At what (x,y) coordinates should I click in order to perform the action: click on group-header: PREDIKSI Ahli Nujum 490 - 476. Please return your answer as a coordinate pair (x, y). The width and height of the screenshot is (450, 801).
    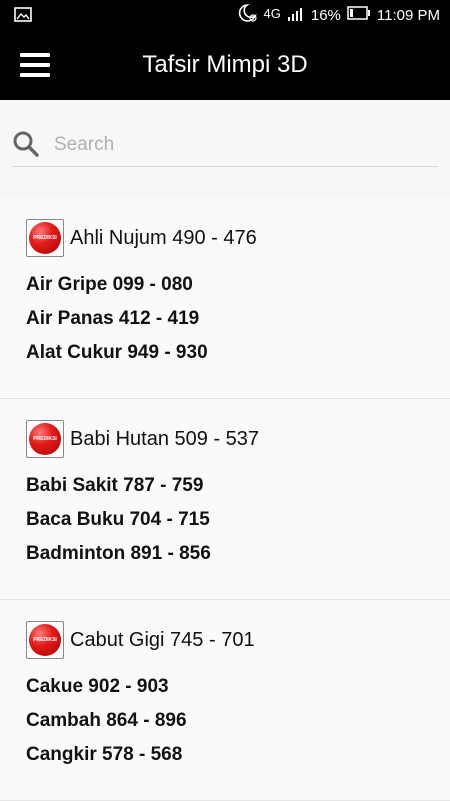
    Looking at the image, I should click on (141, 238).